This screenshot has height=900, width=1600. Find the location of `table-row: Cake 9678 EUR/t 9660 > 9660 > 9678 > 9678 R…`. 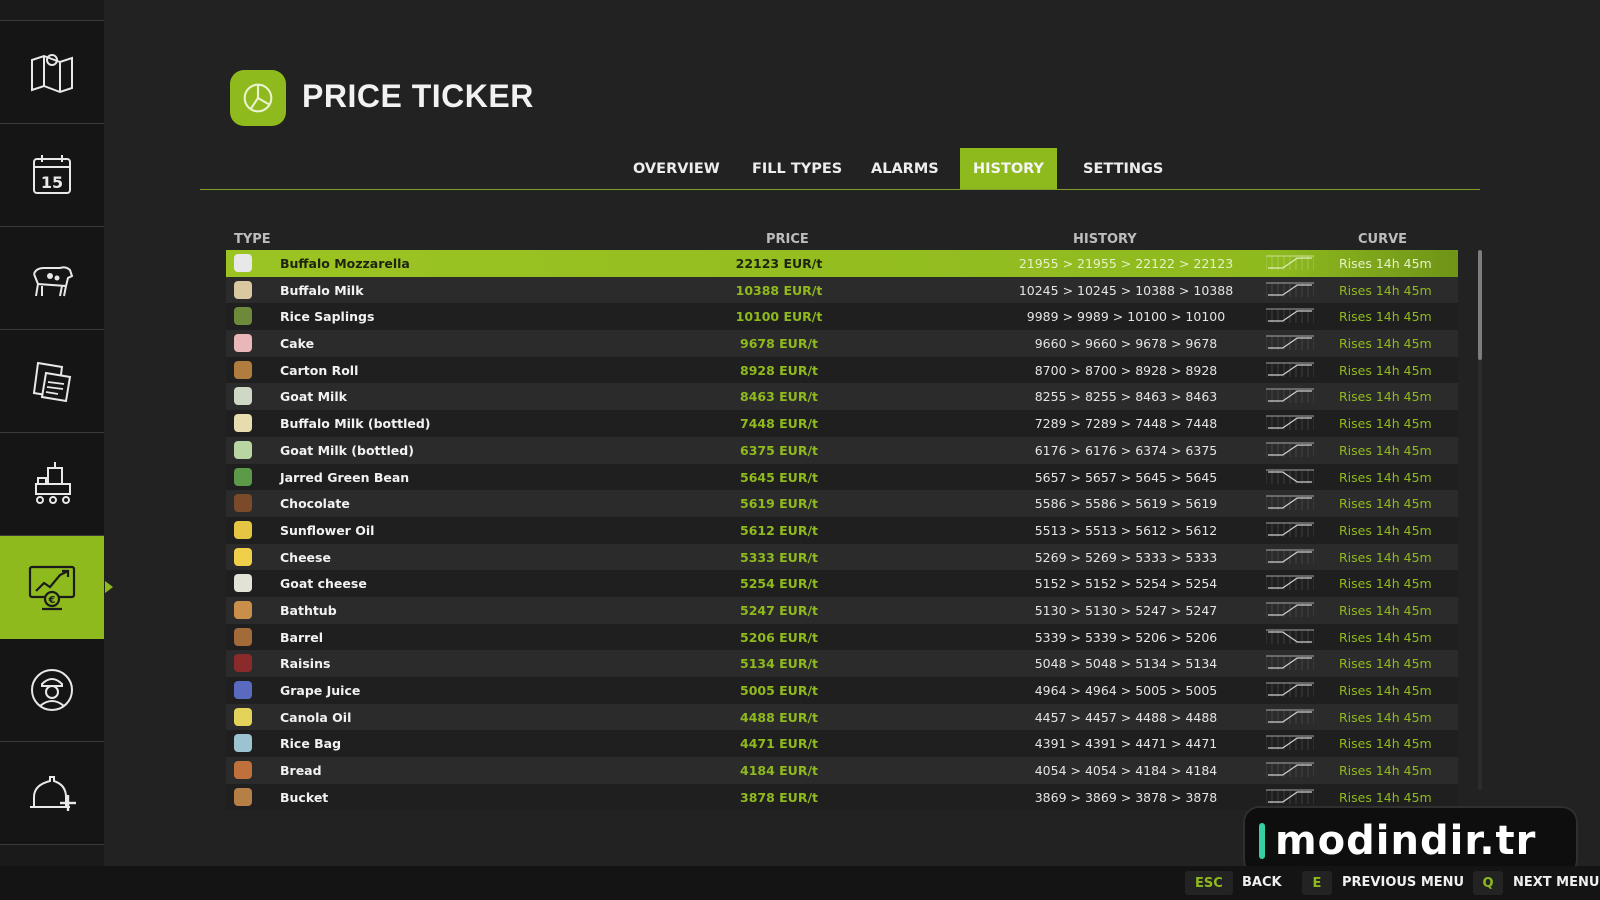

table-row: Cake 9678 EUR/t 9660 > 9660 > 9678 > 9678 R… is located at coordinates (842, 343).